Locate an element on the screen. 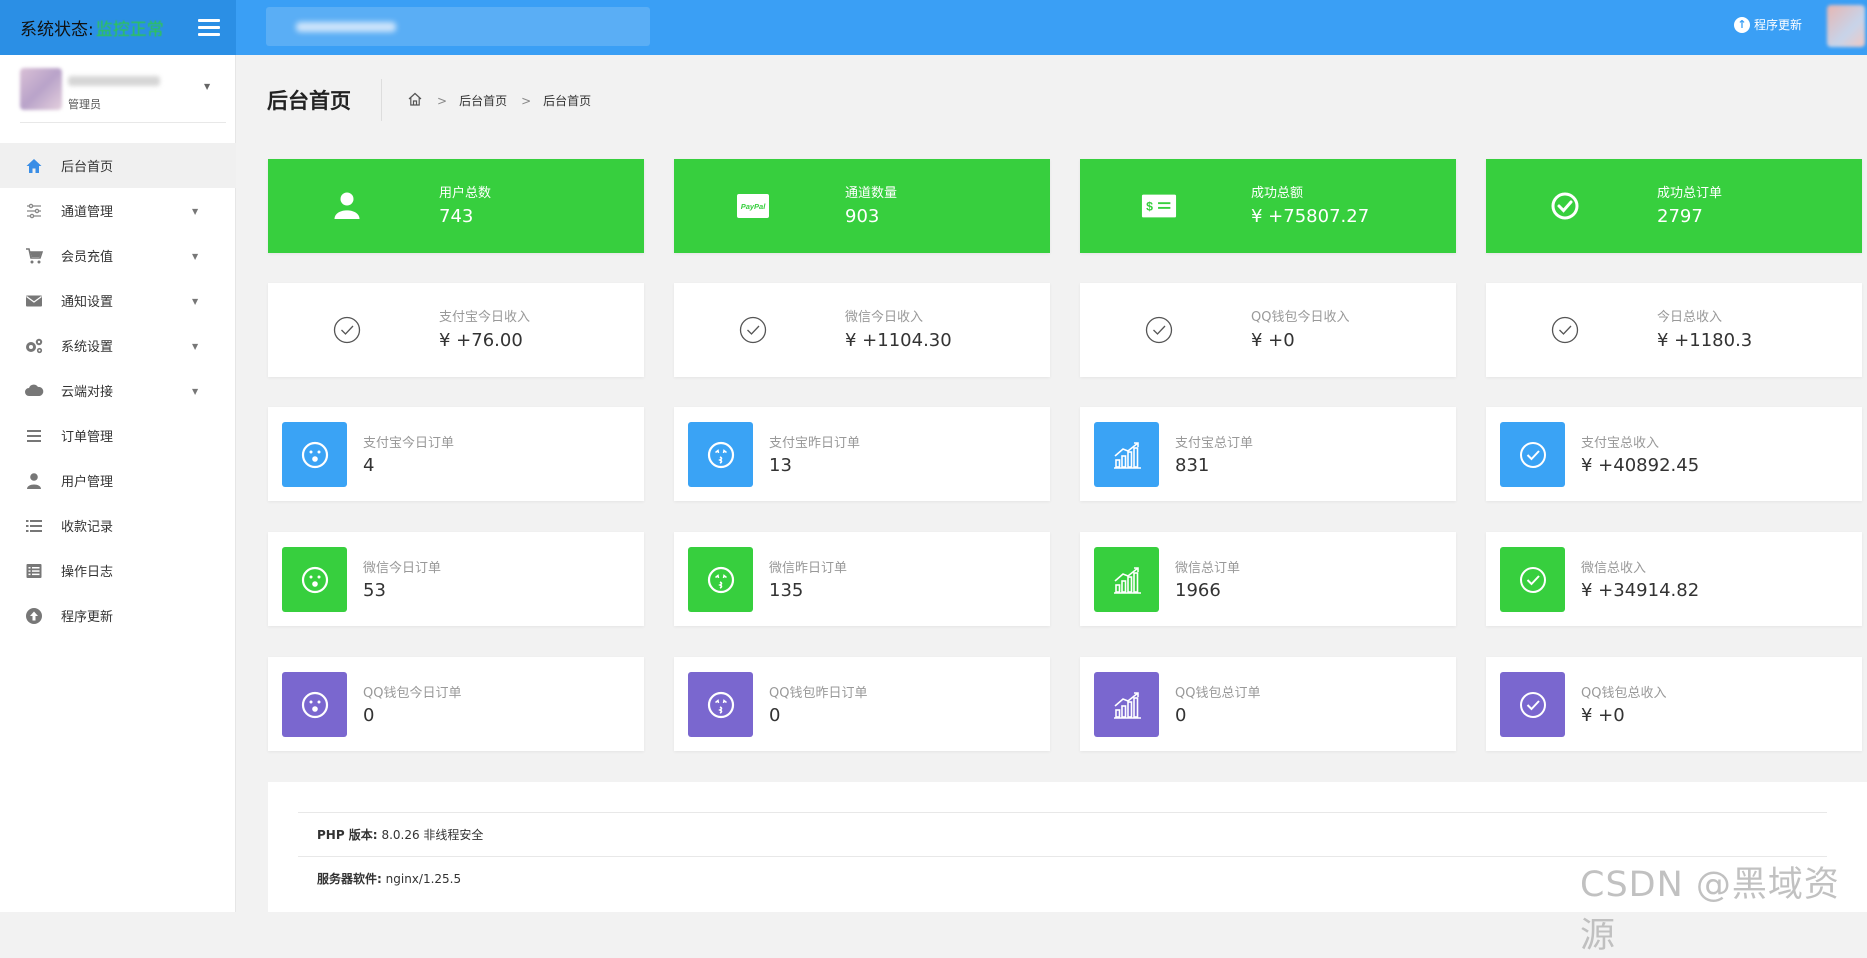  card-label: 微信今日订单 is located at coordinates (402, 568).